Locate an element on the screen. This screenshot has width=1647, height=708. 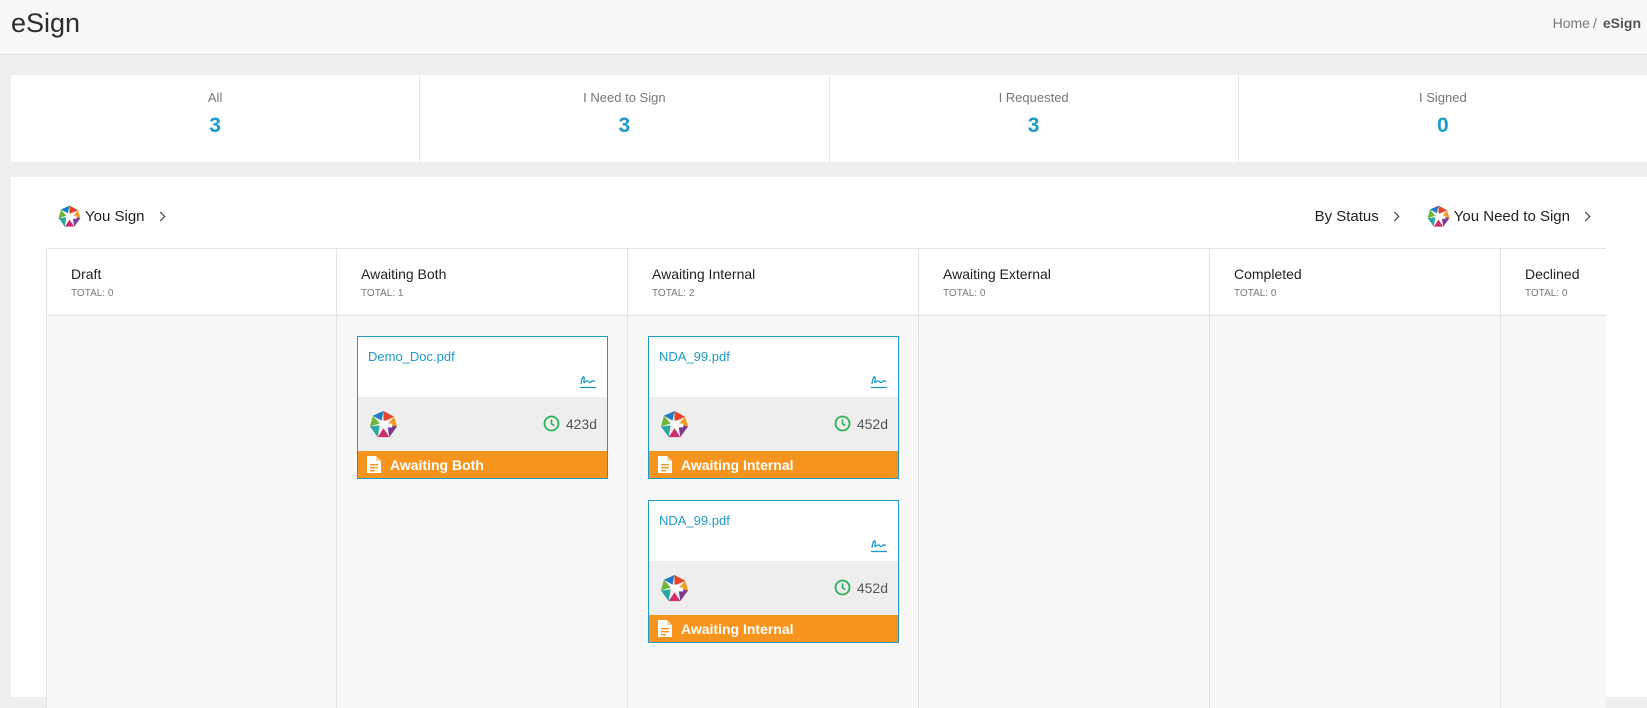
column-total: TOTAL: 2 is located at coordinates (673, 293).